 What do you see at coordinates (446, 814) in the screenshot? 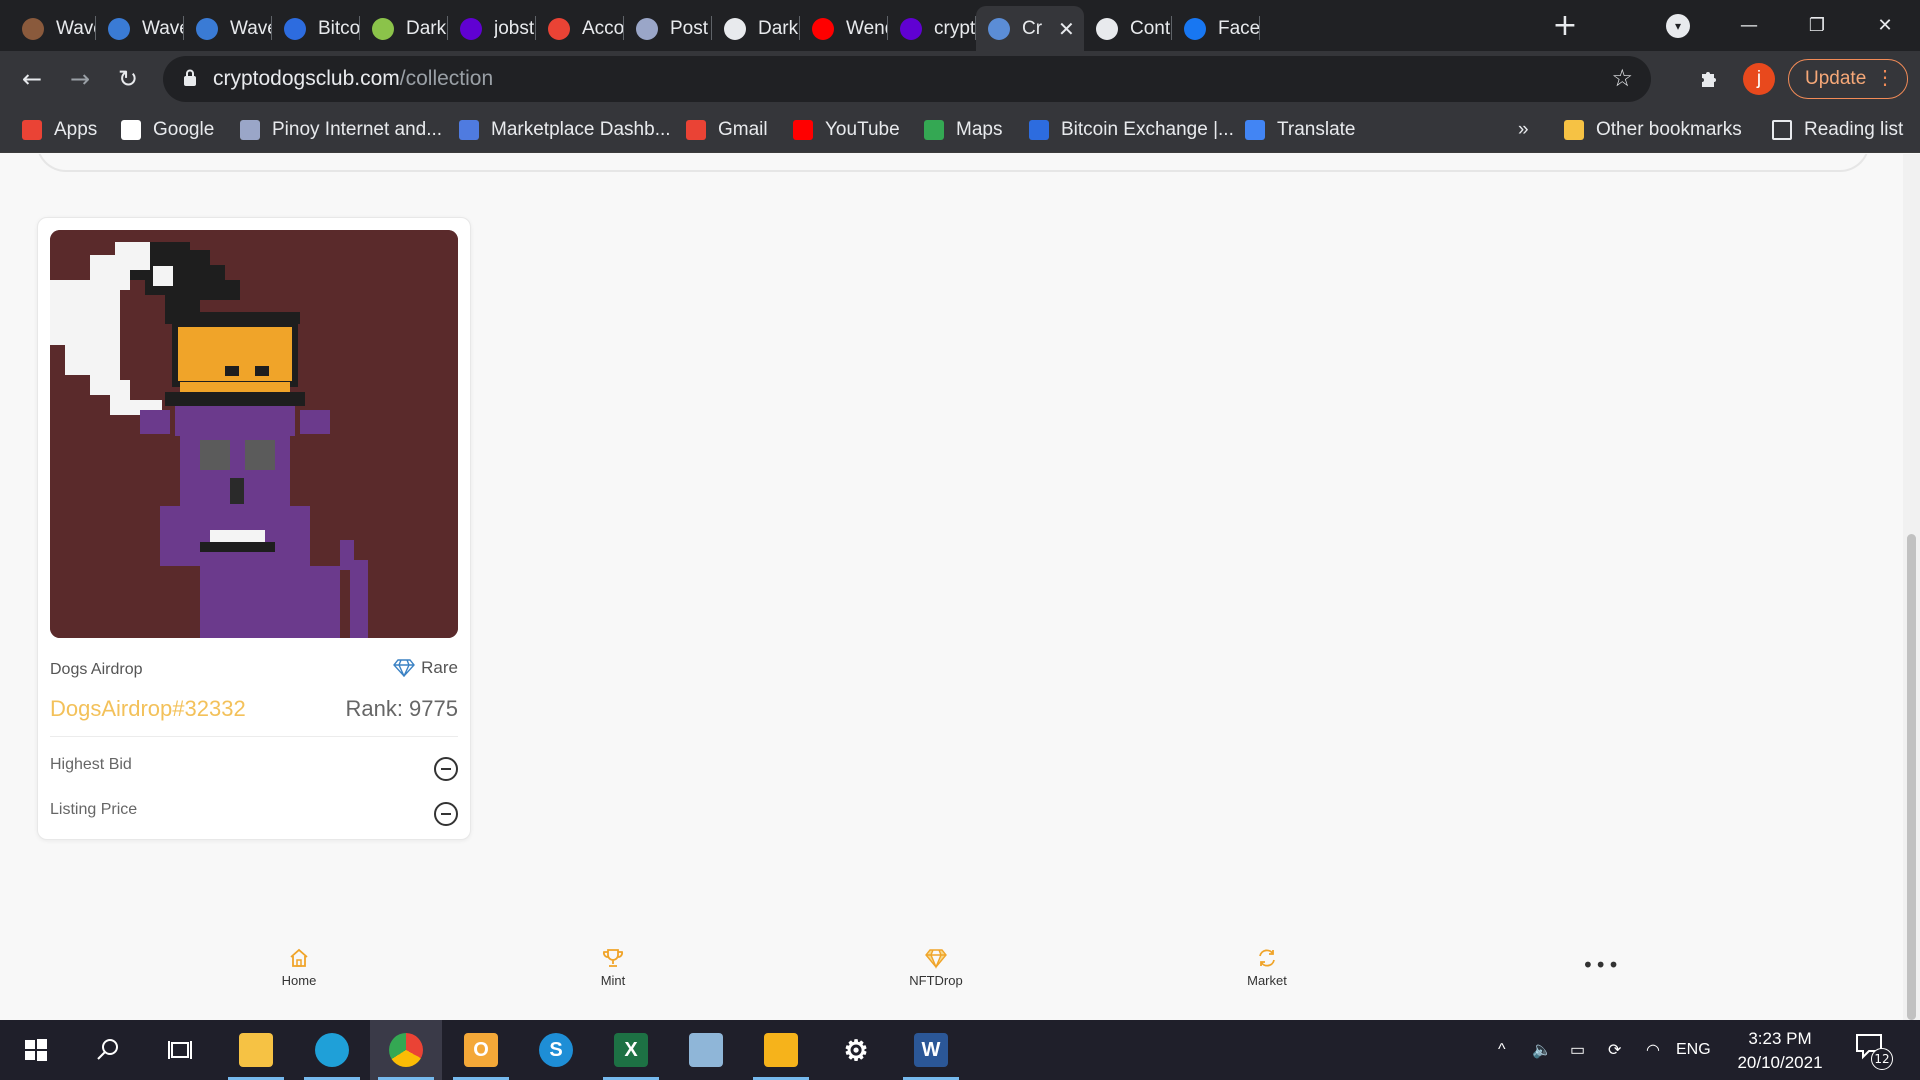
I see `minus-circle-icon` at bounding box center [446, 814].